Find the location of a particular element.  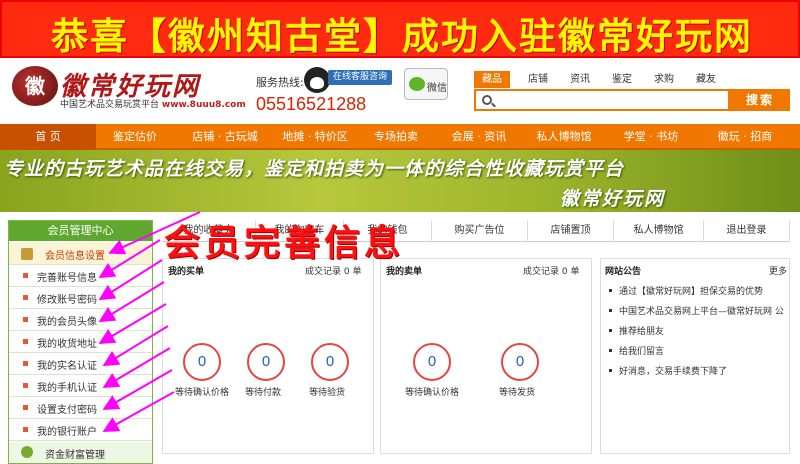

online-service-button: 在线客服咨询 is located at coordinates (360, 77).